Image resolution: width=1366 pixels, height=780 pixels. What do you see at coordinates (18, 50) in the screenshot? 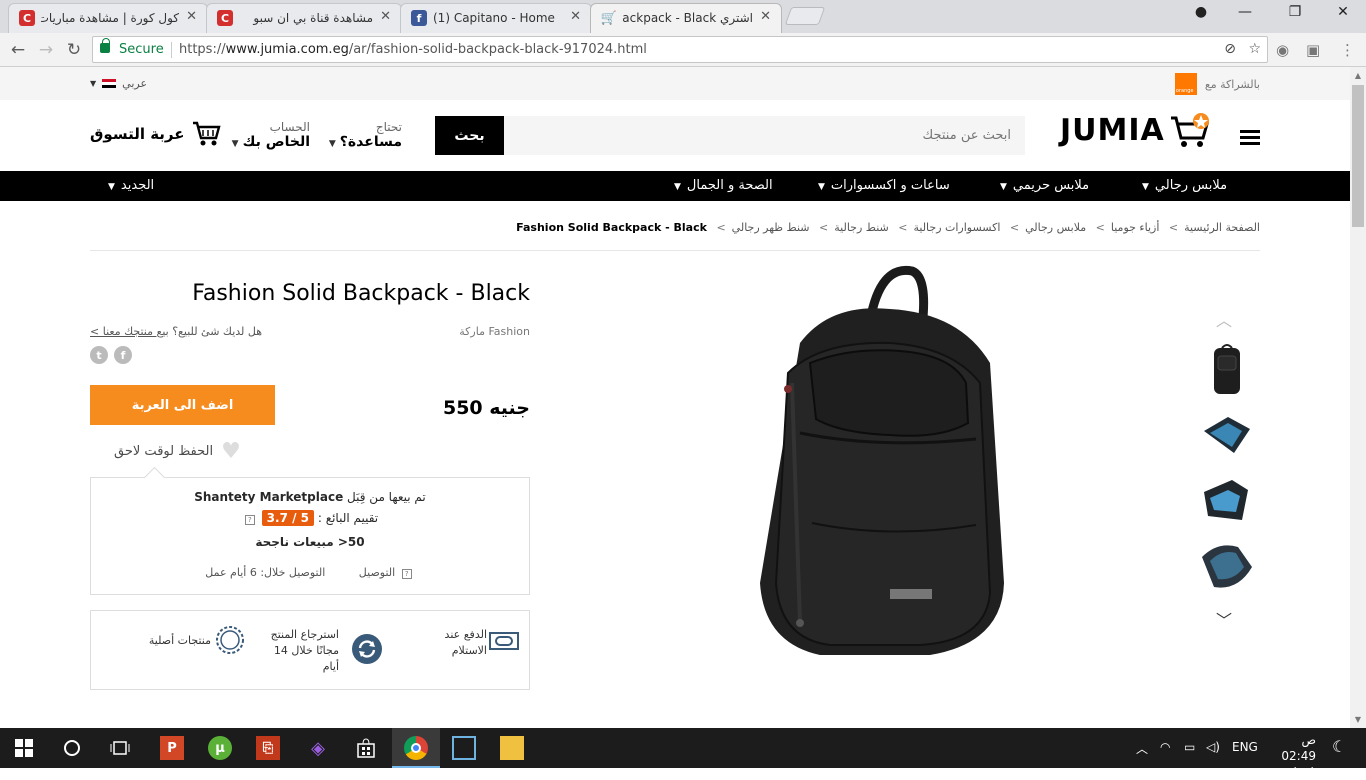
I see `back-icon: ←` at bounding box center [18, 50].